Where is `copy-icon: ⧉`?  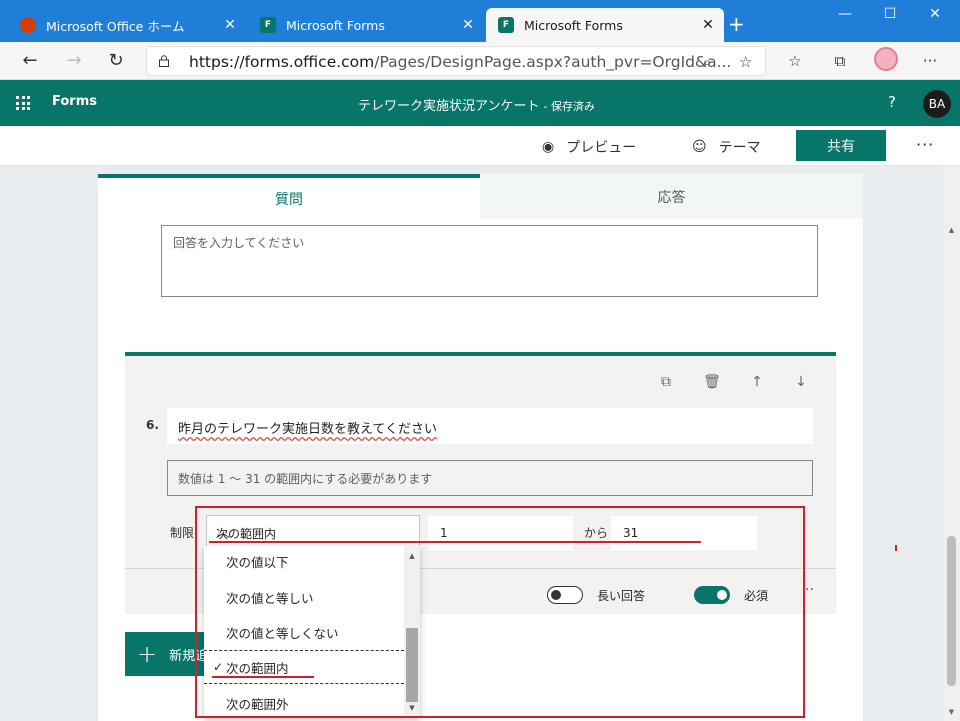 copy-icon: ⧉ is located at coordinates (666, 382).